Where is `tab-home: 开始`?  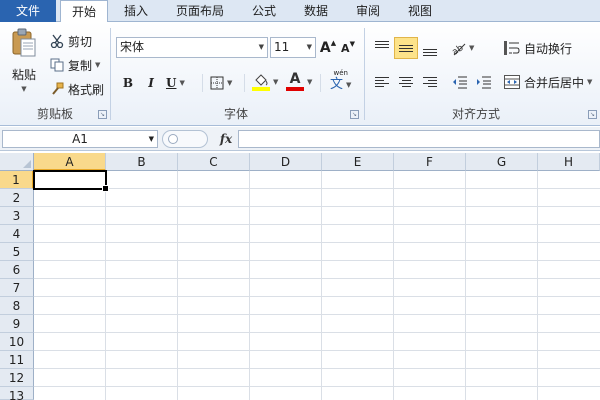
tab-home: 开始 is located at coordinates (84, 11).